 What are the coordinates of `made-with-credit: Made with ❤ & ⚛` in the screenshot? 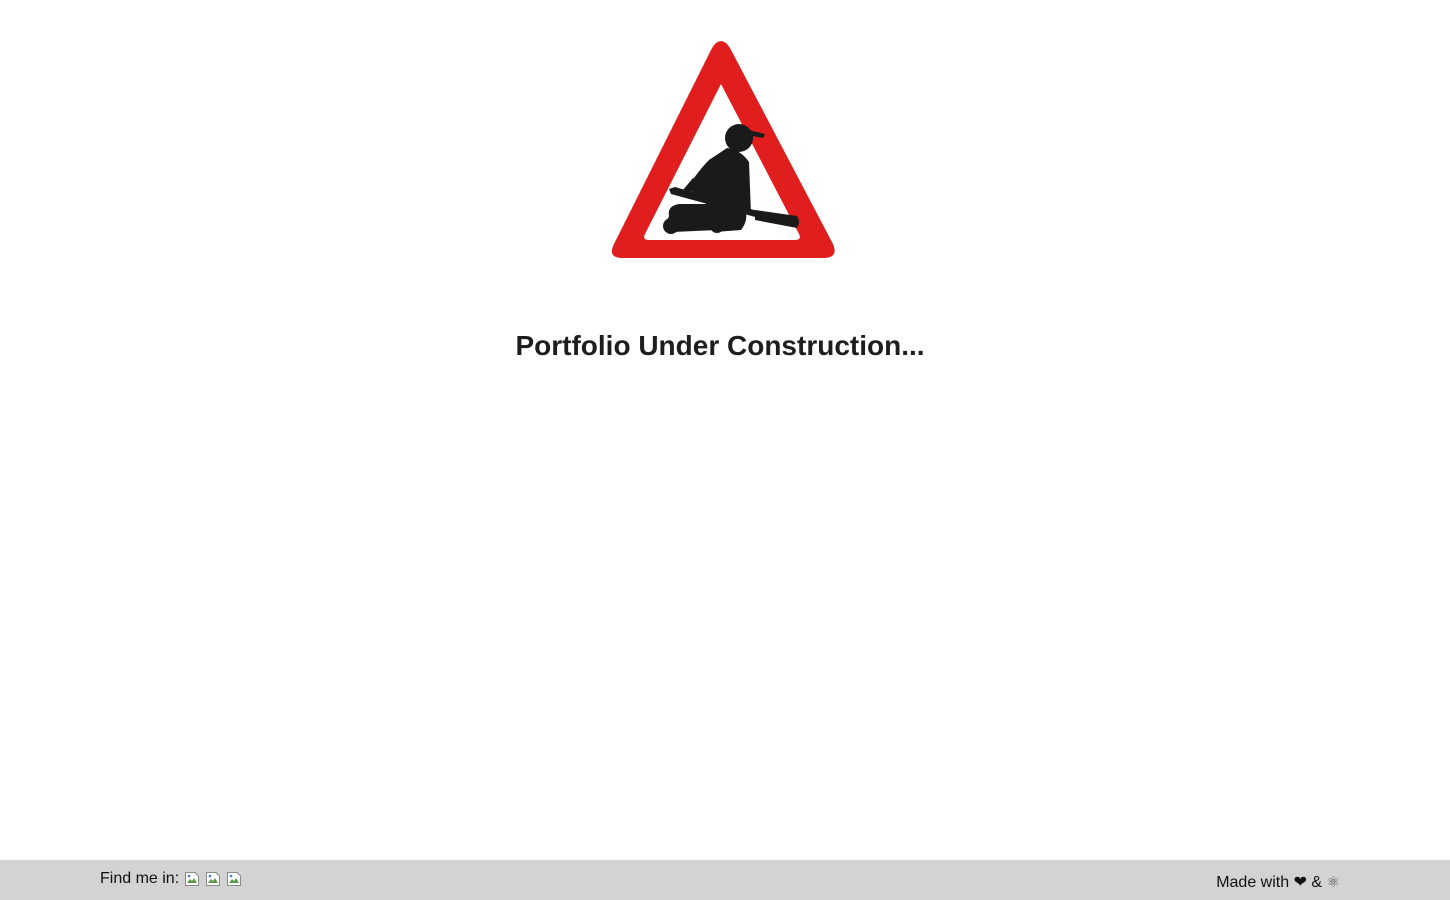 It's located at (1278, 882).